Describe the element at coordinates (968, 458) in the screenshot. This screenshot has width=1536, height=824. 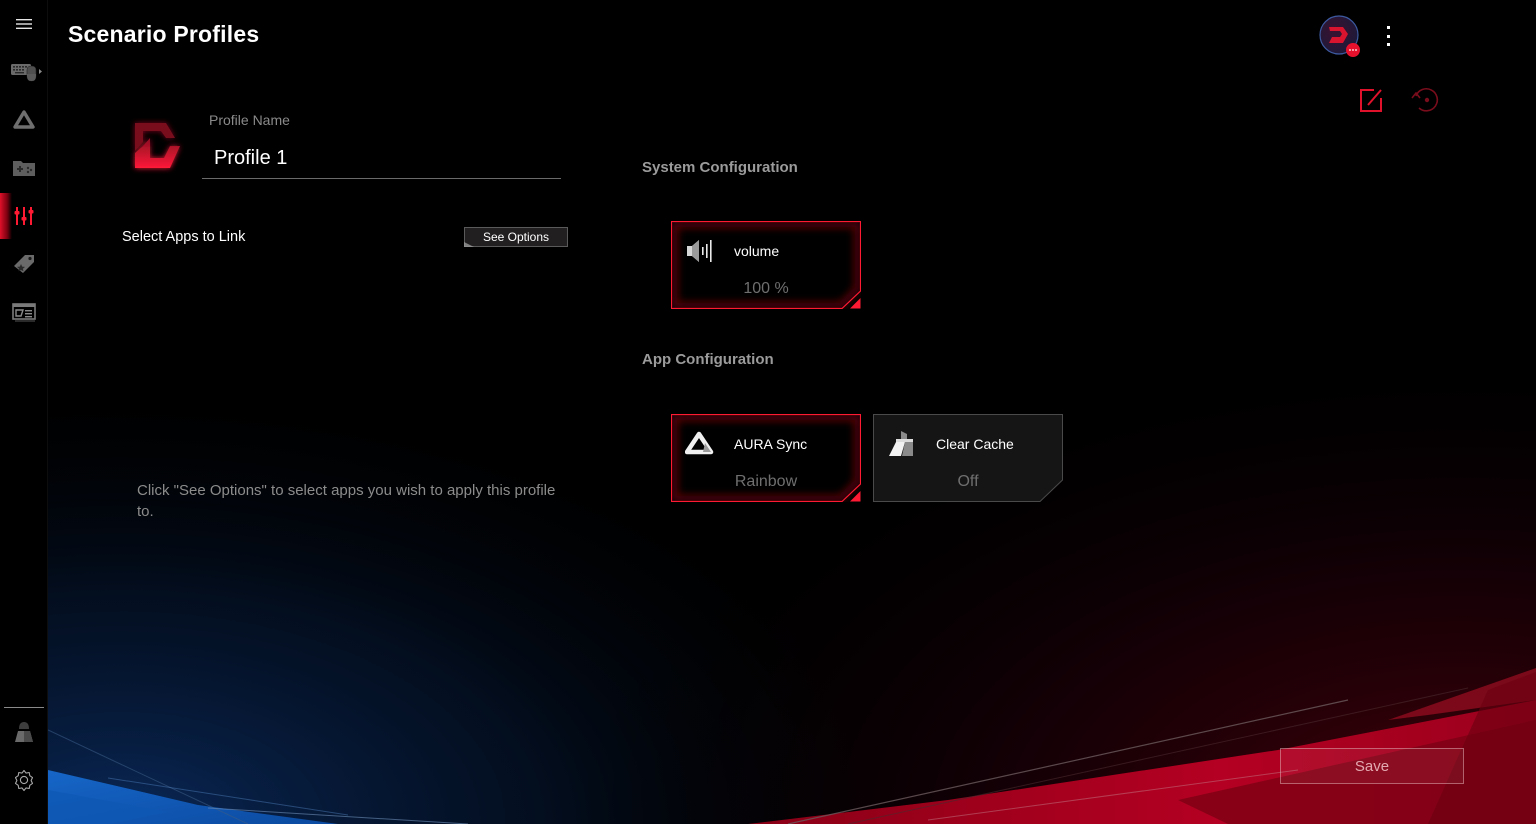
I see `clear-cache-tile: Clear Cache Off` at that location.